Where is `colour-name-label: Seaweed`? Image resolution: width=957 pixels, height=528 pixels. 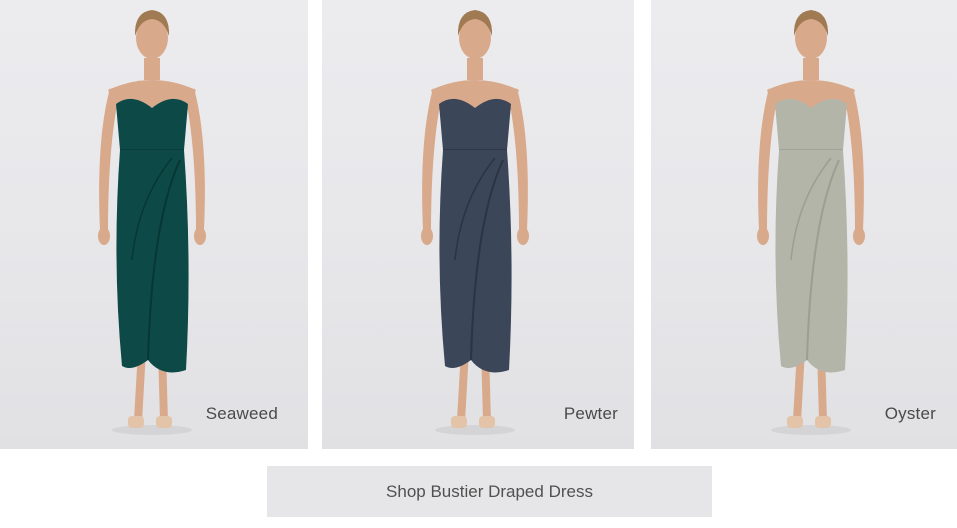
colour-name-label: Seaweed is located at coordinates (241, 413).